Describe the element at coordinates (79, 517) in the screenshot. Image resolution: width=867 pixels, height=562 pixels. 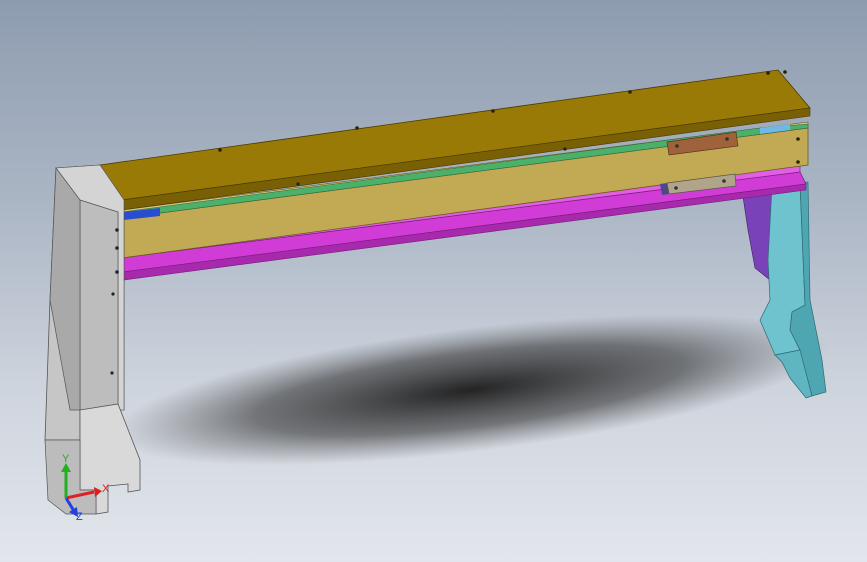
I see `triad-z-label: Z` at that location.